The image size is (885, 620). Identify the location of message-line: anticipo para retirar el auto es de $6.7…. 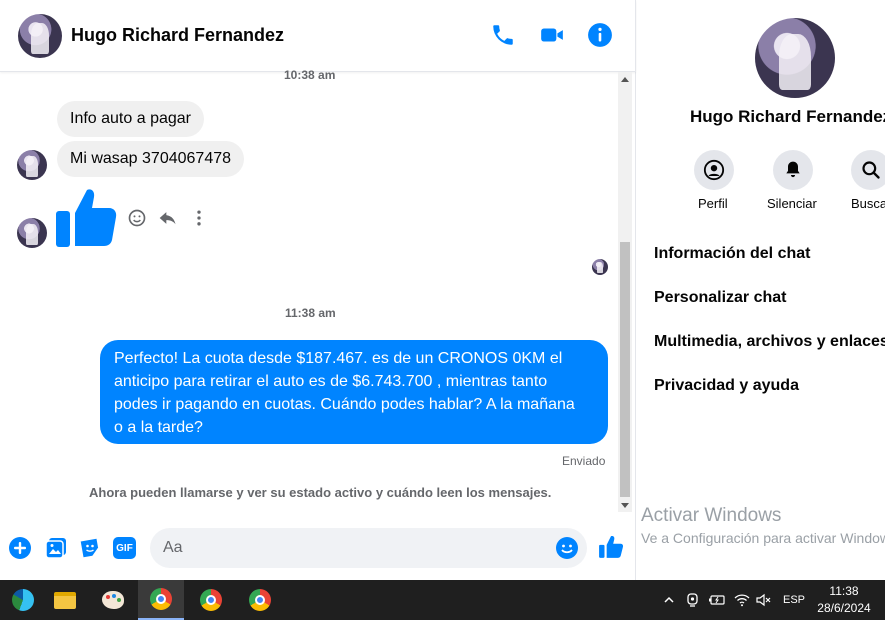
(331, 381).